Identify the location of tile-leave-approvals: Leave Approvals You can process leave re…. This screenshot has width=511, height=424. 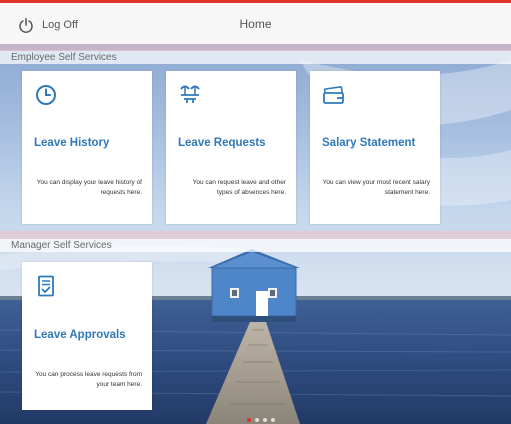
(87, 336).